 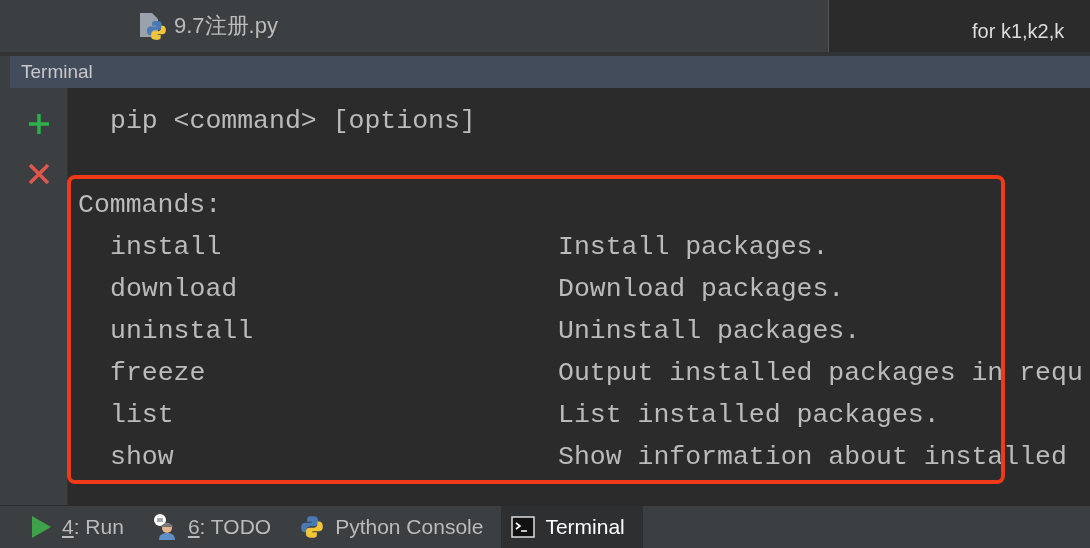 I want to click on play-icon, so click(x=41, y=527).